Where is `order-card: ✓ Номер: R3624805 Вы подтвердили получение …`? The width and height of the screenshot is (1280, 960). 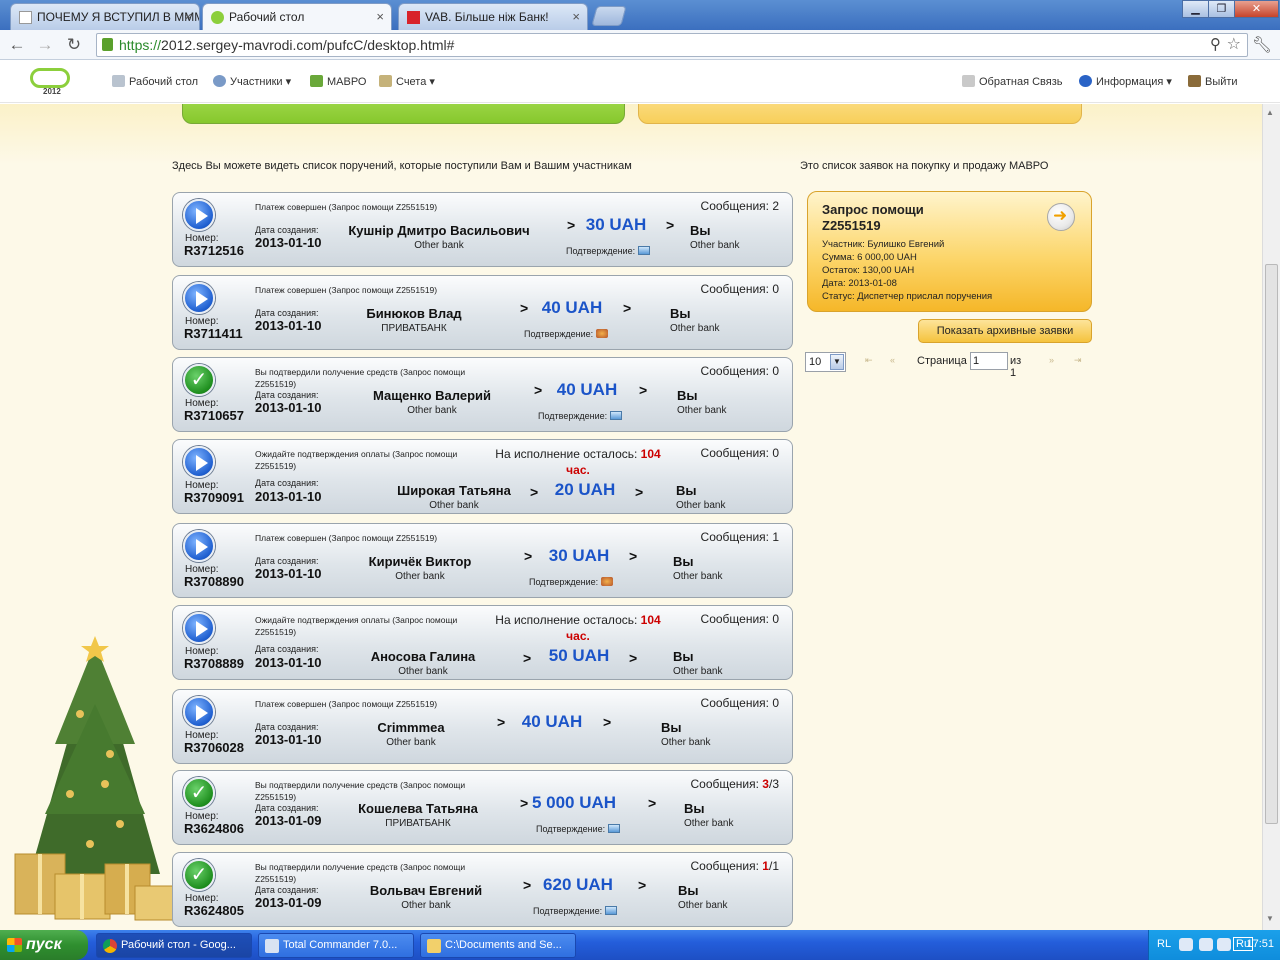
order-card: ✓ Номер: R3624805 Вы подтвердили получение … is located at coordinates (482, 889).